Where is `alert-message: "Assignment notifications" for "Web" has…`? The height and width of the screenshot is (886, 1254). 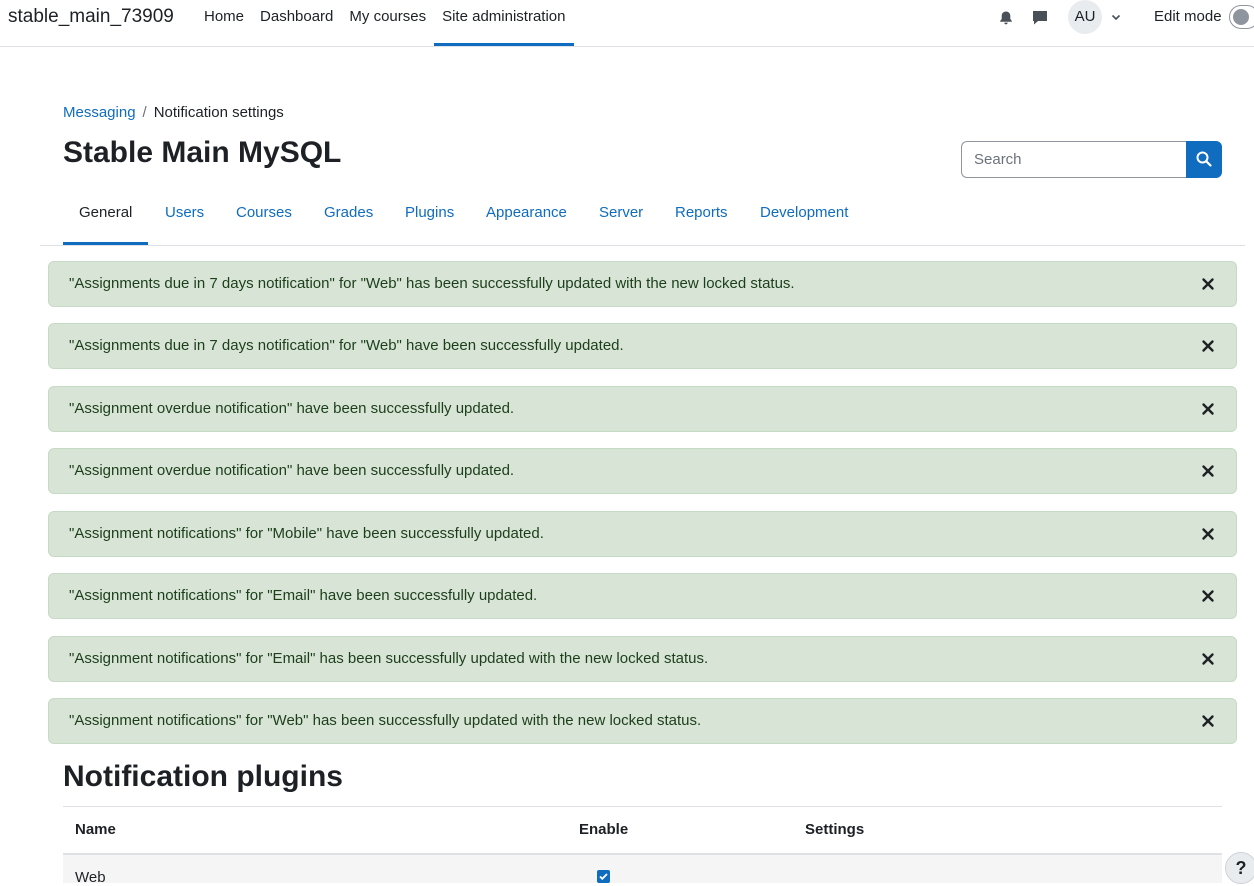
alert-message: "Assignment notifications" for "Web" has… is located at coordinates (385, 720).